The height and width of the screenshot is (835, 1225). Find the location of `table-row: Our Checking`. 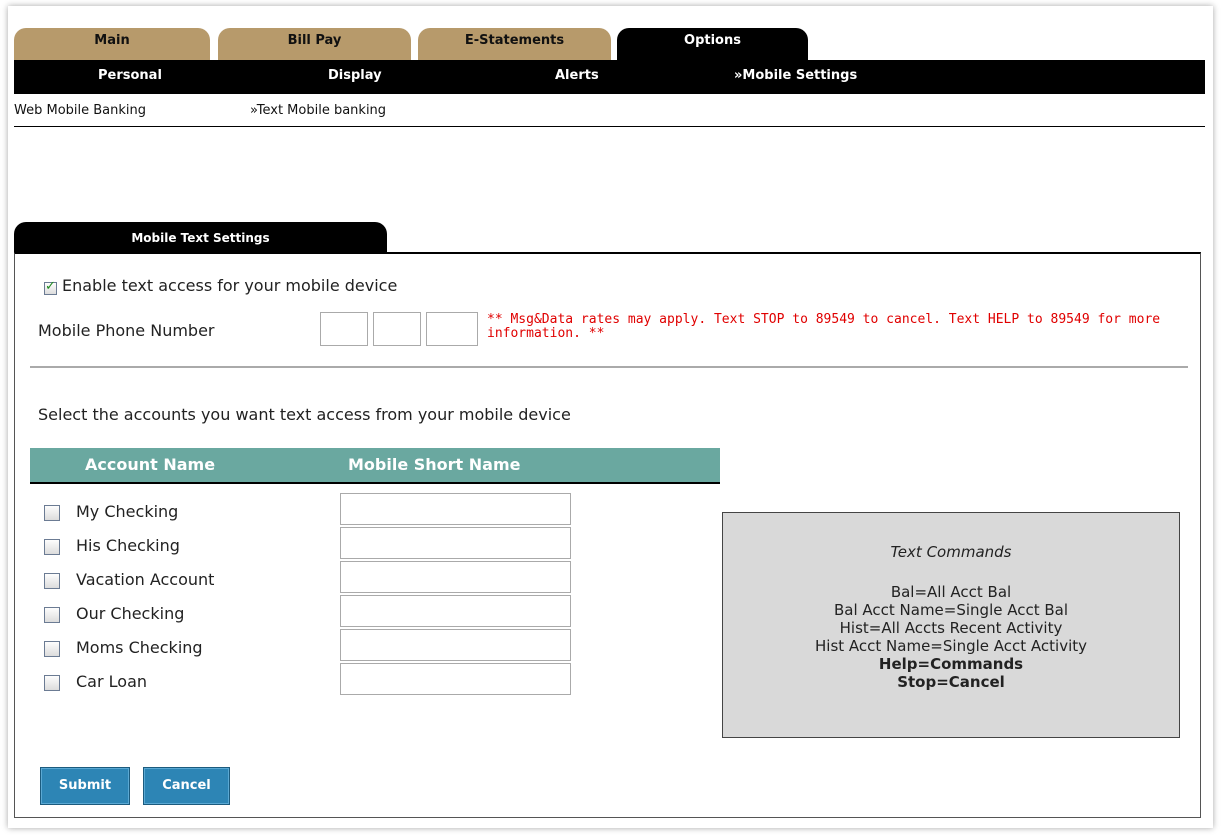

table-row: Our Checking is located at coordinates (344, 613).